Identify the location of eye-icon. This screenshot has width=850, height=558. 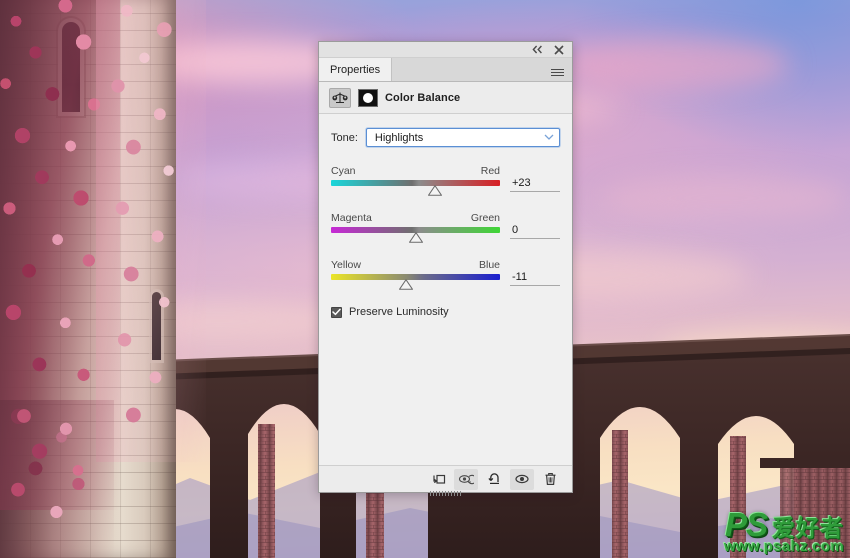
(522, 479).